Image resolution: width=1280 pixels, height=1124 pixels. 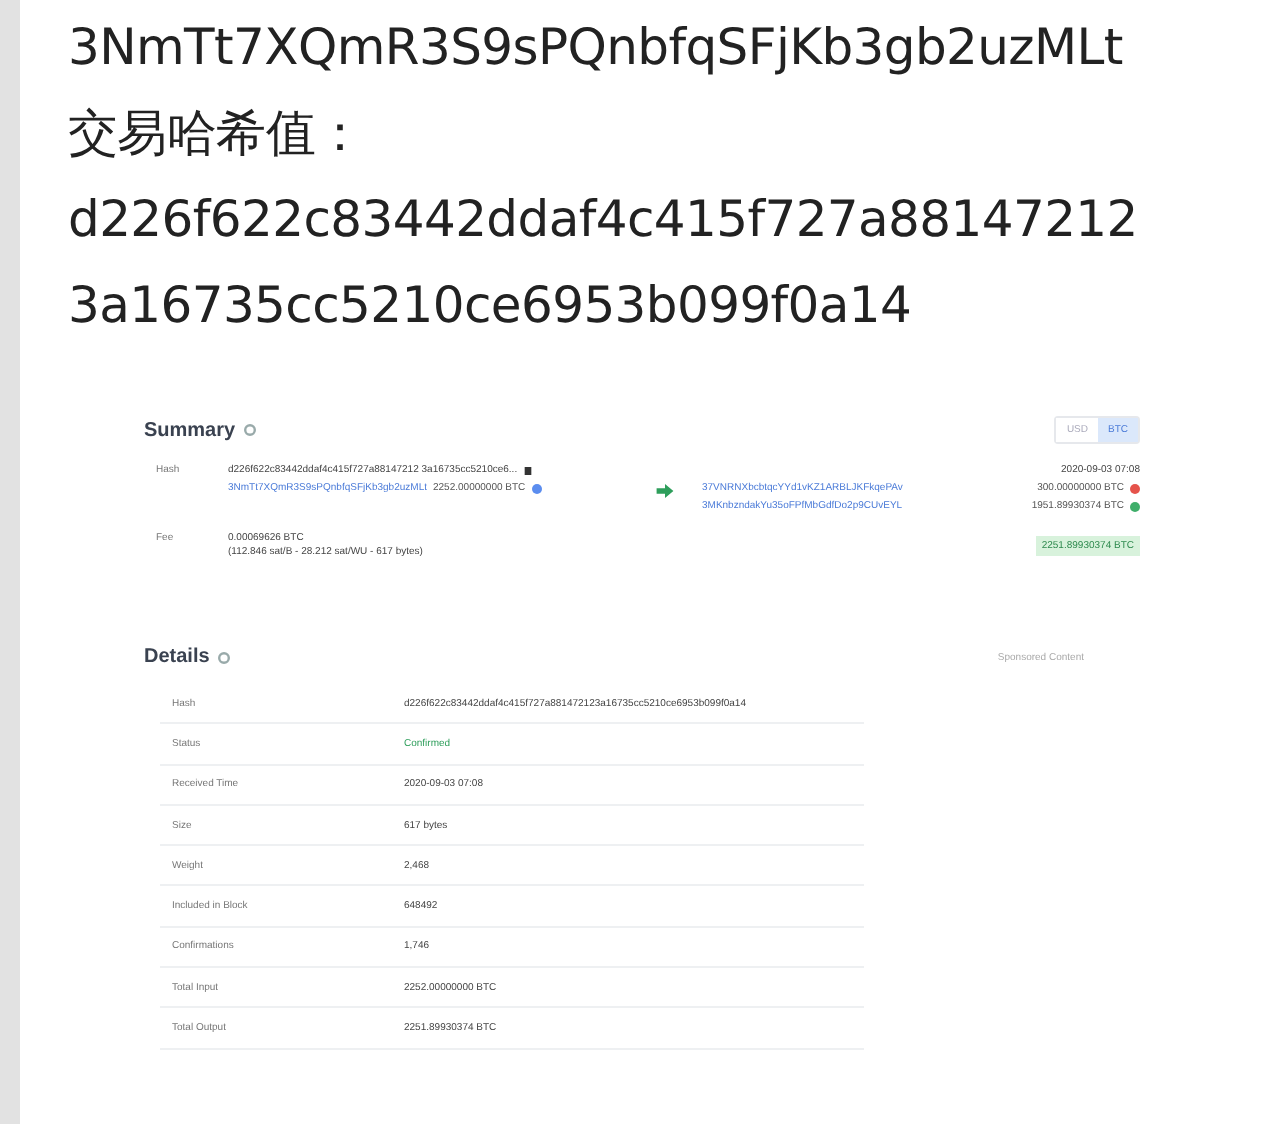 I want to click on arrow-icon, so click(x=665, y=491).